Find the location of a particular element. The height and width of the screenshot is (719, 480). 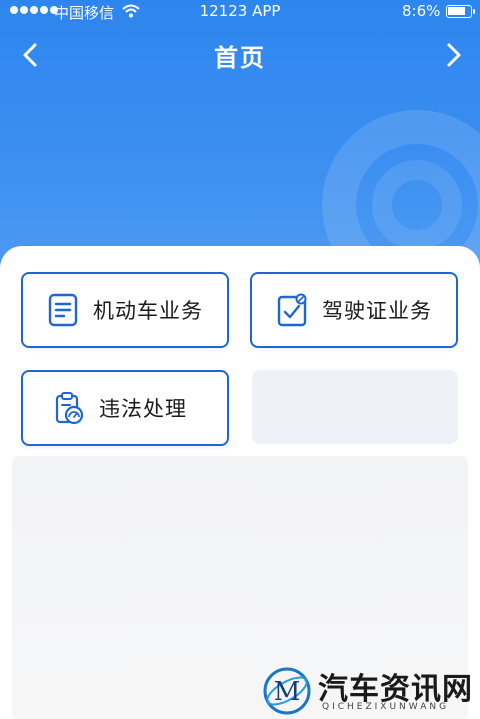

tile-label: 驾驶证业务 is located at coordinates (377, 311).